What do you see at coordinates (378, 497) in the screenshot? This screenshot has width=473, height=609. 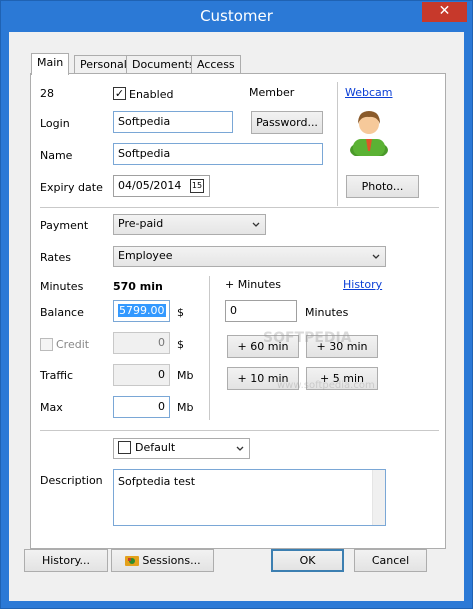 I see `description-scrollbar` at bounding box center [378, 497].